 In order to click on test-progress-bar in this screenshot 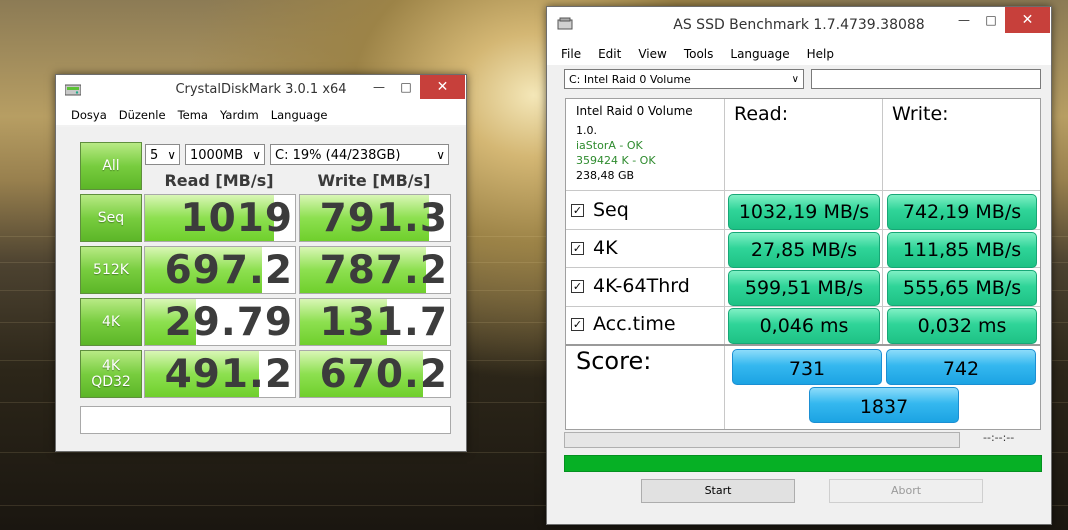, I will do `click(762, 440)`.